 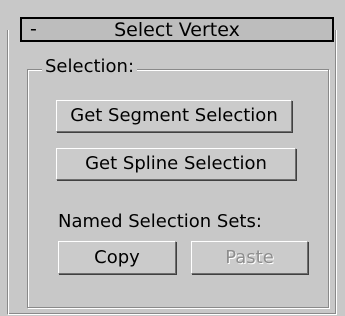 What do you see at coordinates (176, 164) in the screenshot?
I see `get-spline-selection-button: Get Spline Selection` at bounding box center [176, 164].